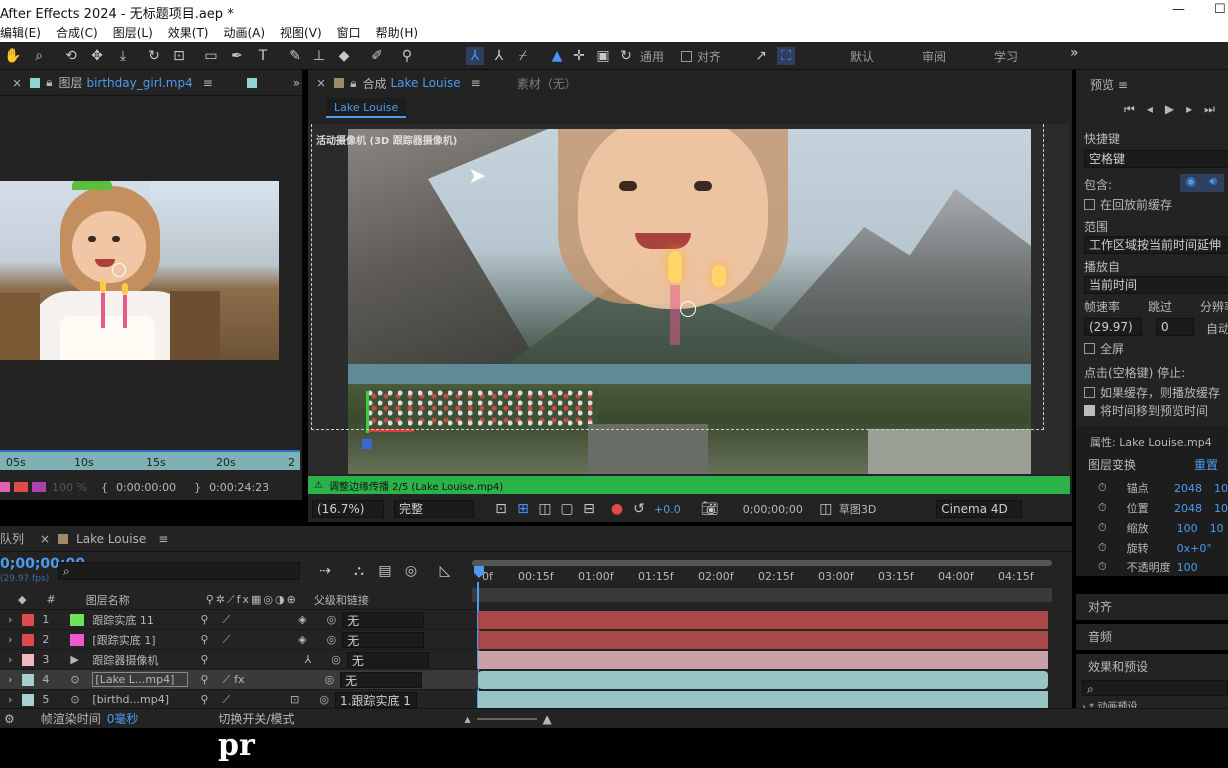 This screenshot has width=1228, height=768. What do you see at coordinates (1152, 637) in the screenshot?
I see `audio-panel-tab: 音频` at bounding box center [1152, 637].